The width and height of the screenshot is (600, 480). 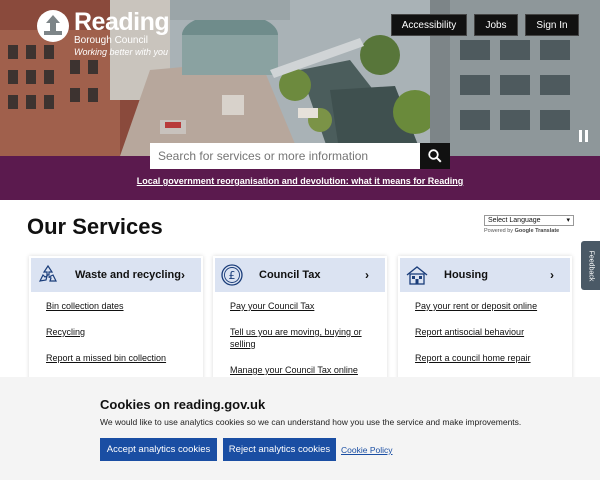 What do you see at coordinates (53, 26) in the screenshot?
I see `logo-emblem-icon` at bounding box center [53, 26].